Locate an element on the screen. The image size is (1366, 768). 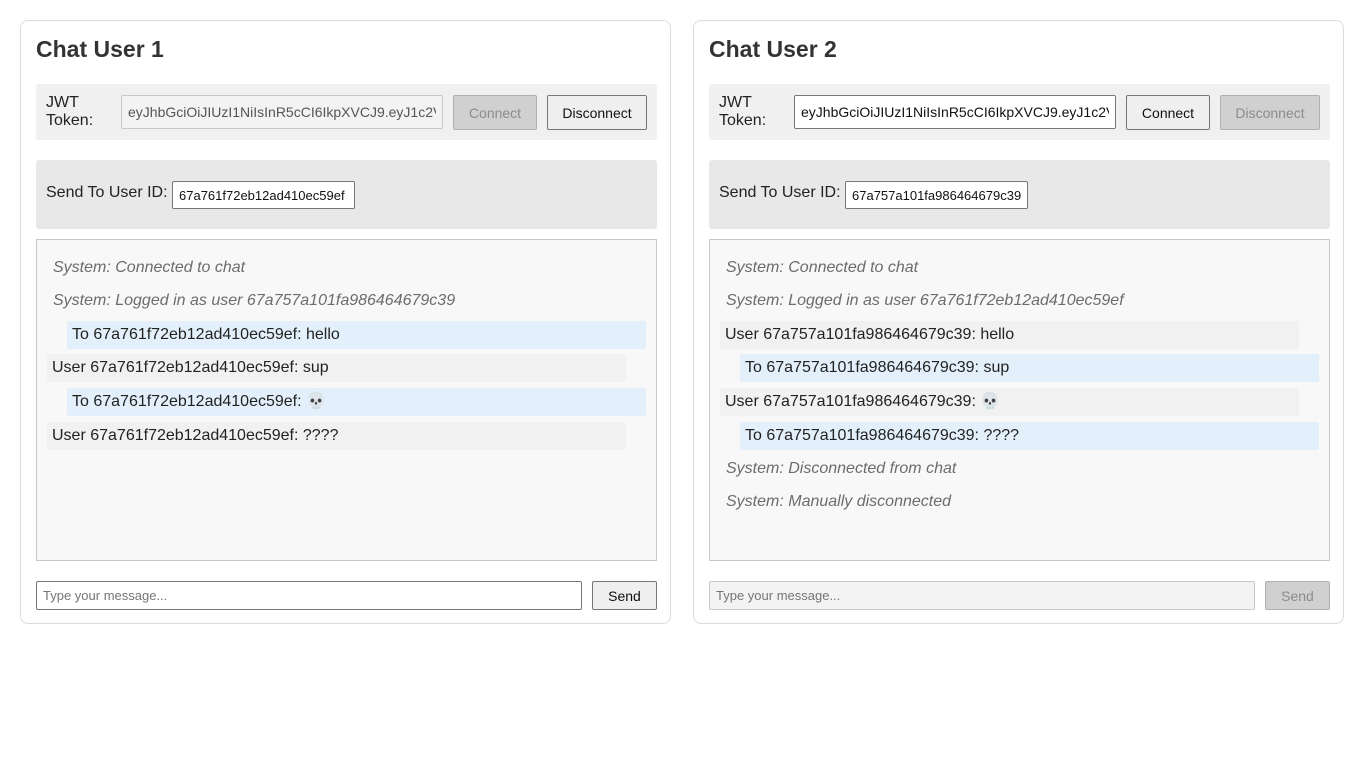
panel-title: Chat User 1 is located at coordinates (100, 49).